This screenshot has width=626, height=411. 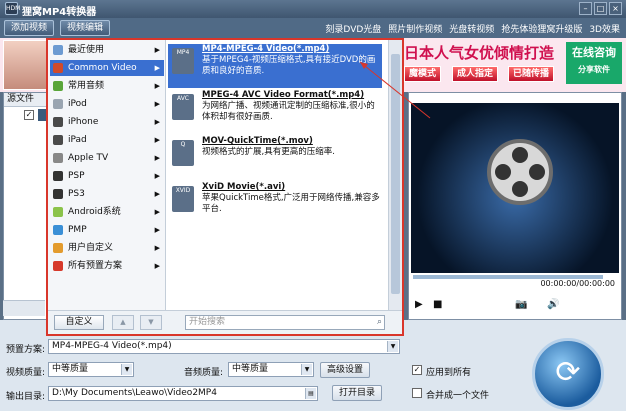 I want to click on merge-checkbox, so click(x=417, y=393).